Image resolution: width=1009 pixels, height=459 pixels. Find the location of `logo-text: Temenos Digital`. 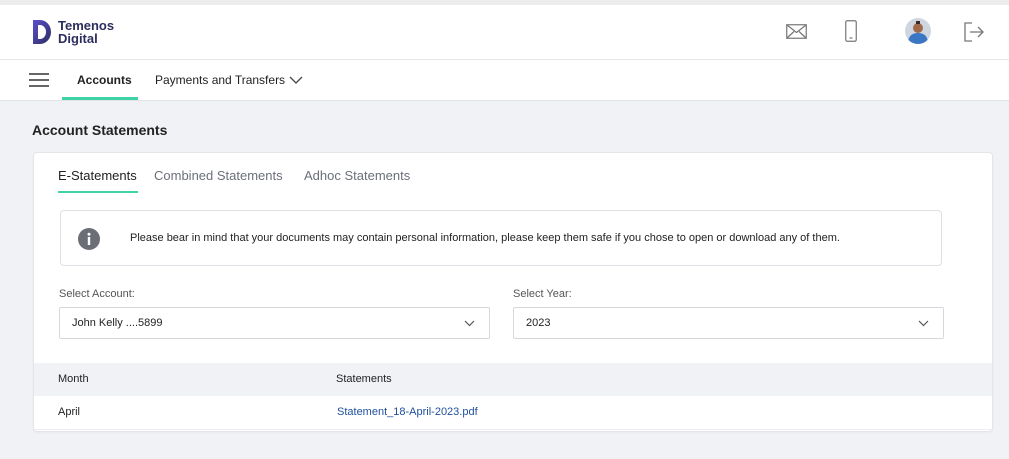

logo-text: Temenos Digital is located at coordinates (86, 32).